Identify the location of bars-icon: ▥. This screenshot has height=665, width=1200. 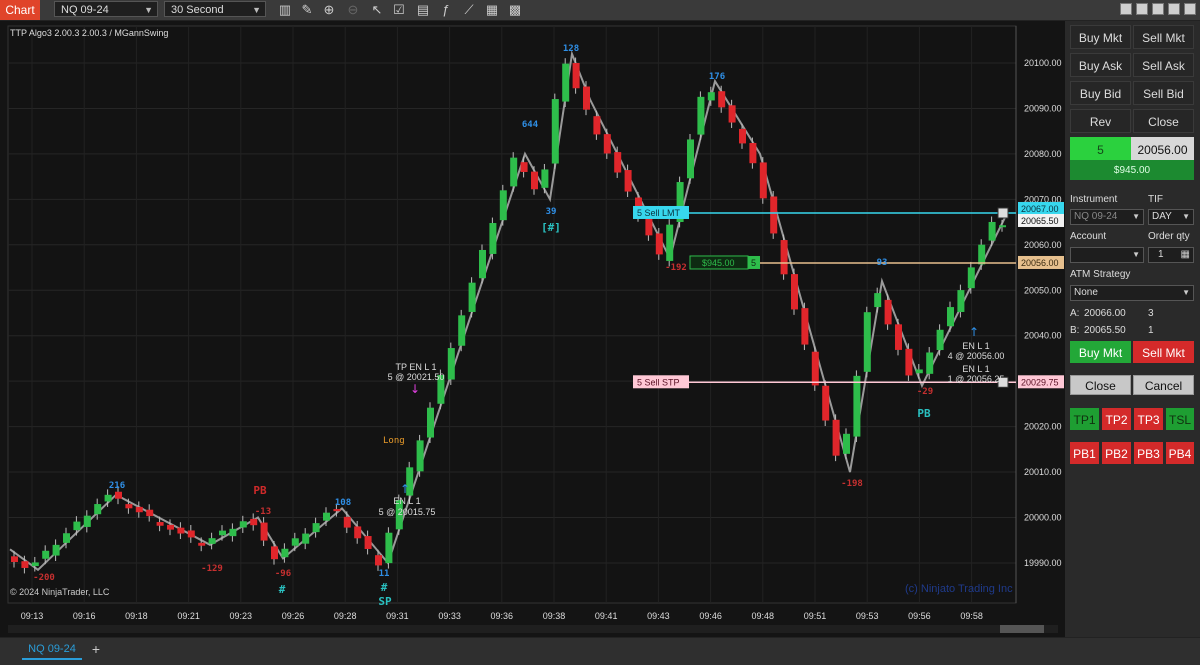
(285, 10).